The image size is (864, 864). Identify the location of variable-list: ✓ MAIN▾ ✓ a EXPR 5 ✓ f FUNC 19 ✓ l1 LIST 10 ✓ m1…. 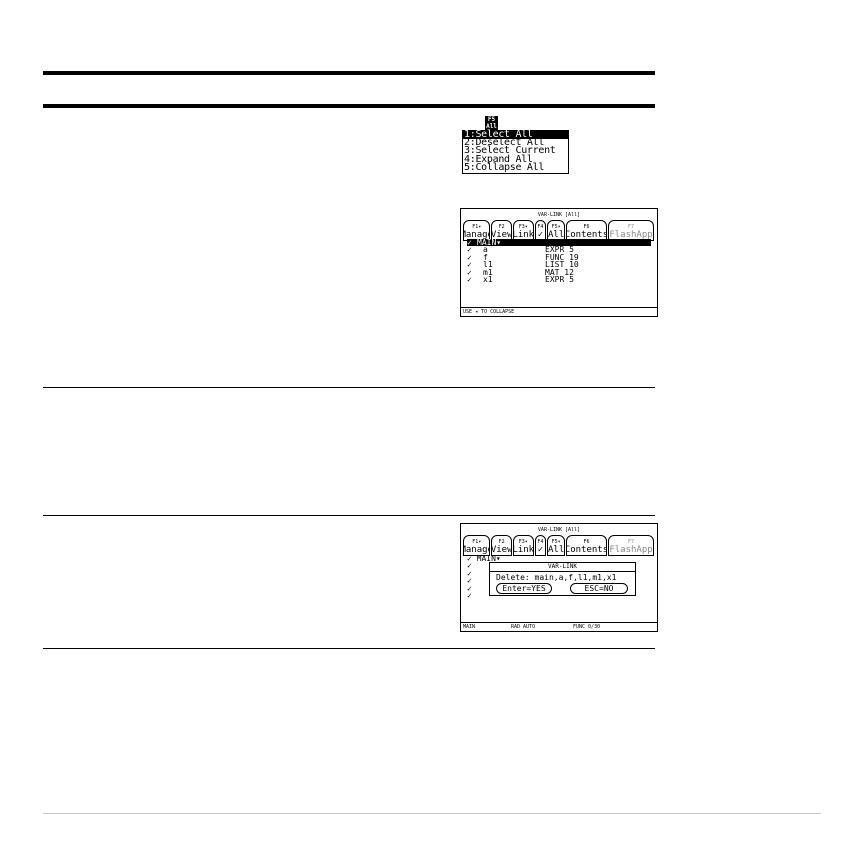
(559, 261).